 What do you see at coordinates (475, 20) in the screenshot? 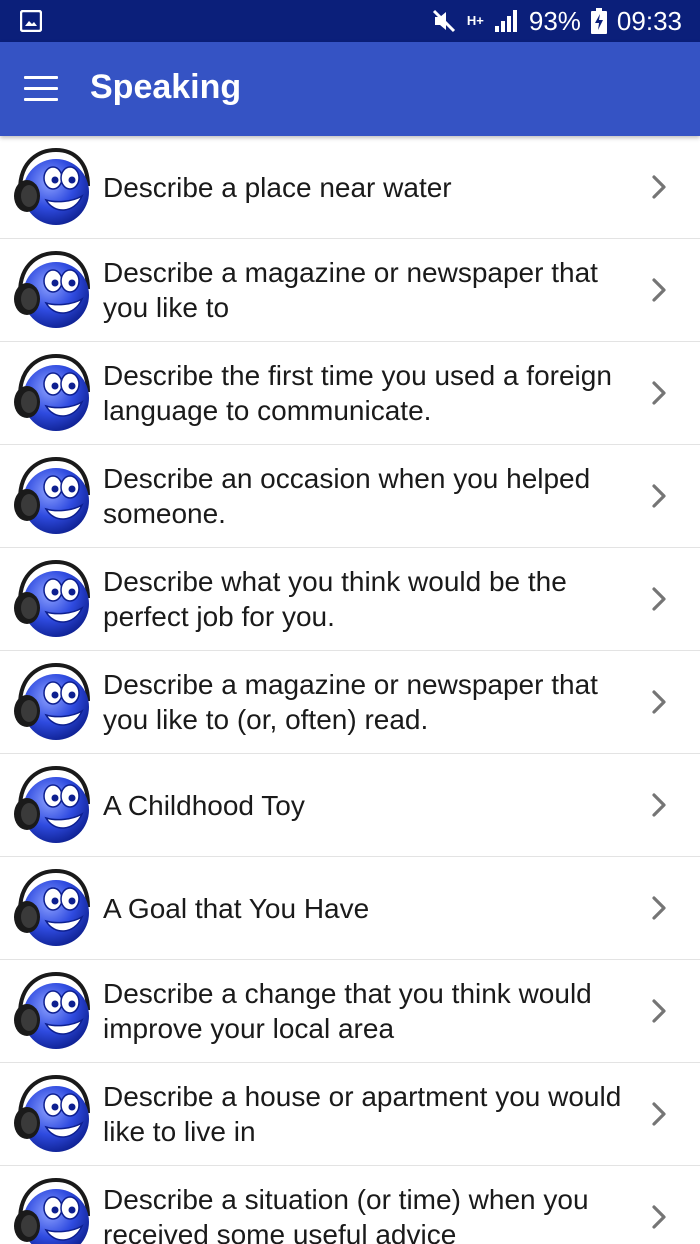
I see `network-type: H+` at bounding box center [475, 20].